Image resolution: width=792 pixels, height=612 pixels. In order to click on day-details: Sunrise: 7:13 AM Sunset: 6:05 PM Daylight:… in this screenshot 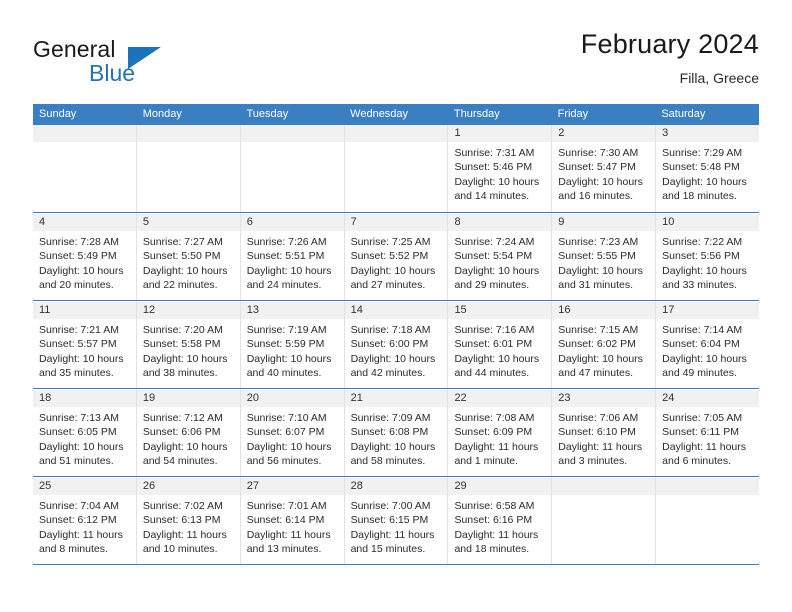, I will do `click(84, 438)`.